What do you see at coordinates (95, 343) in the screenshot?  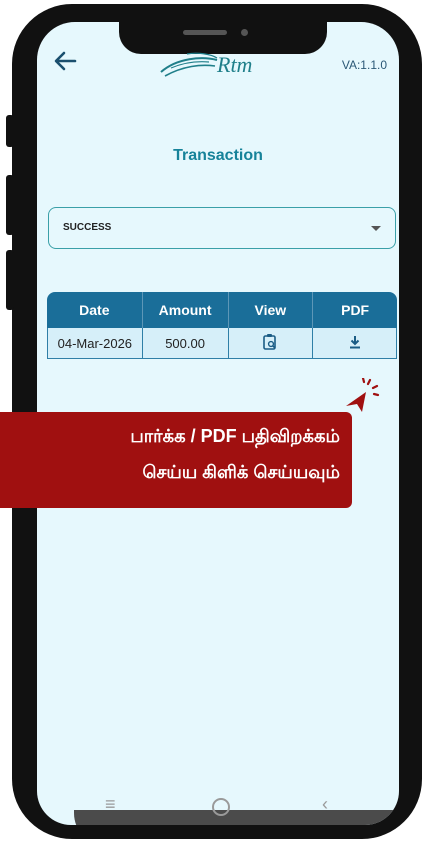 I see `cell-date: 04-Mar-2026` at bounding box center [95, 343].